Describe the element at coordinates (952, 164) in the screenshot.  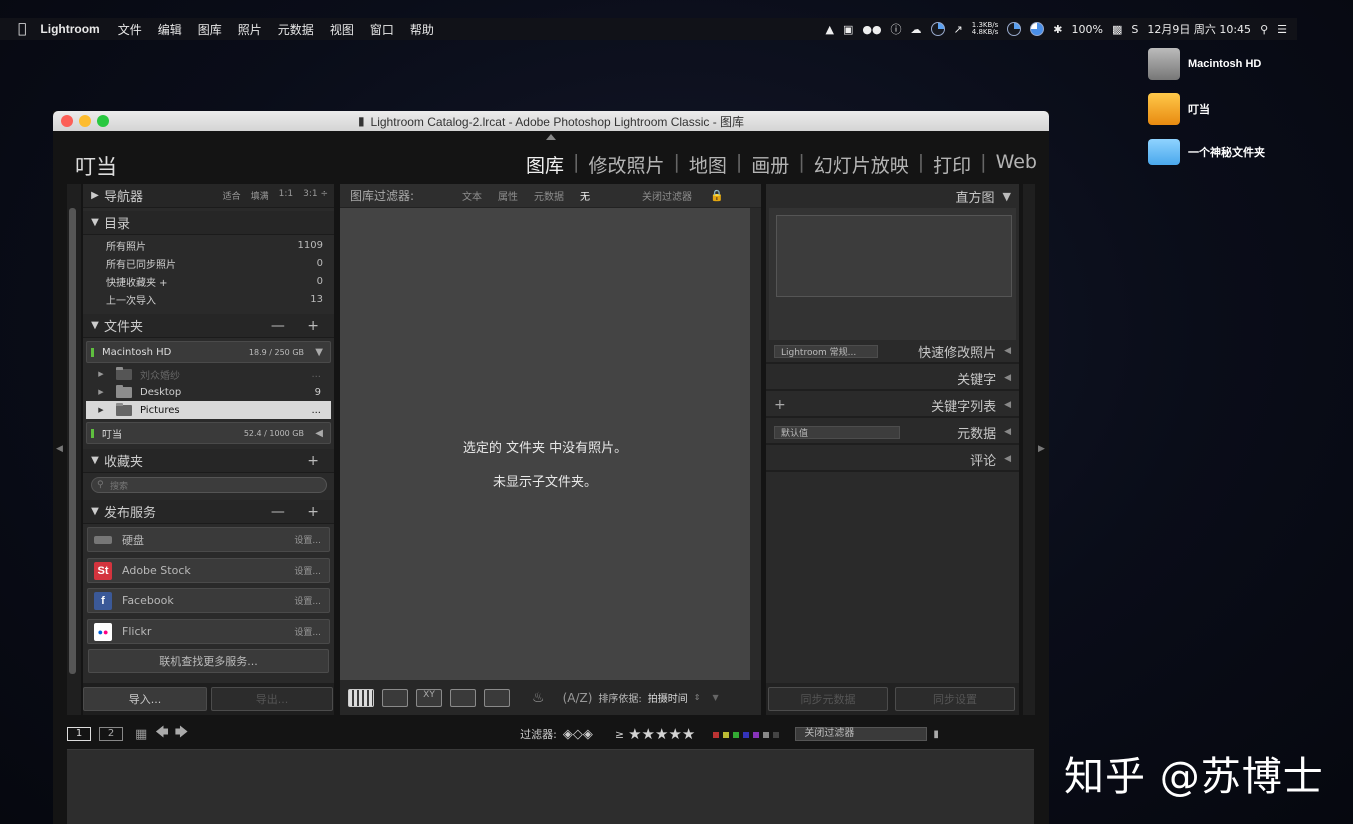
I see `module-print: 打印` at that location.